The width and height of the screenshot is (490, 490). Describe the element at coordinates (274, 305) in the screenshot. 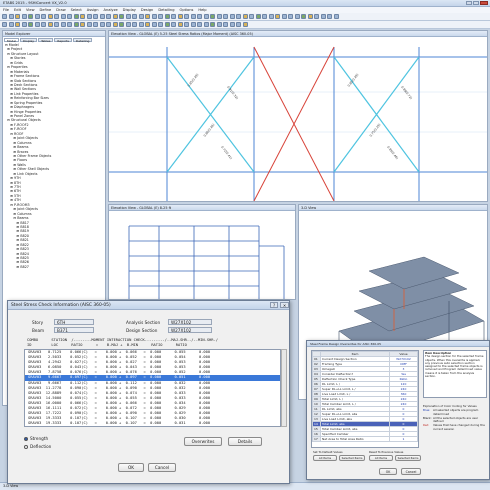

I see `dialog-help-icon: ?` at that location.